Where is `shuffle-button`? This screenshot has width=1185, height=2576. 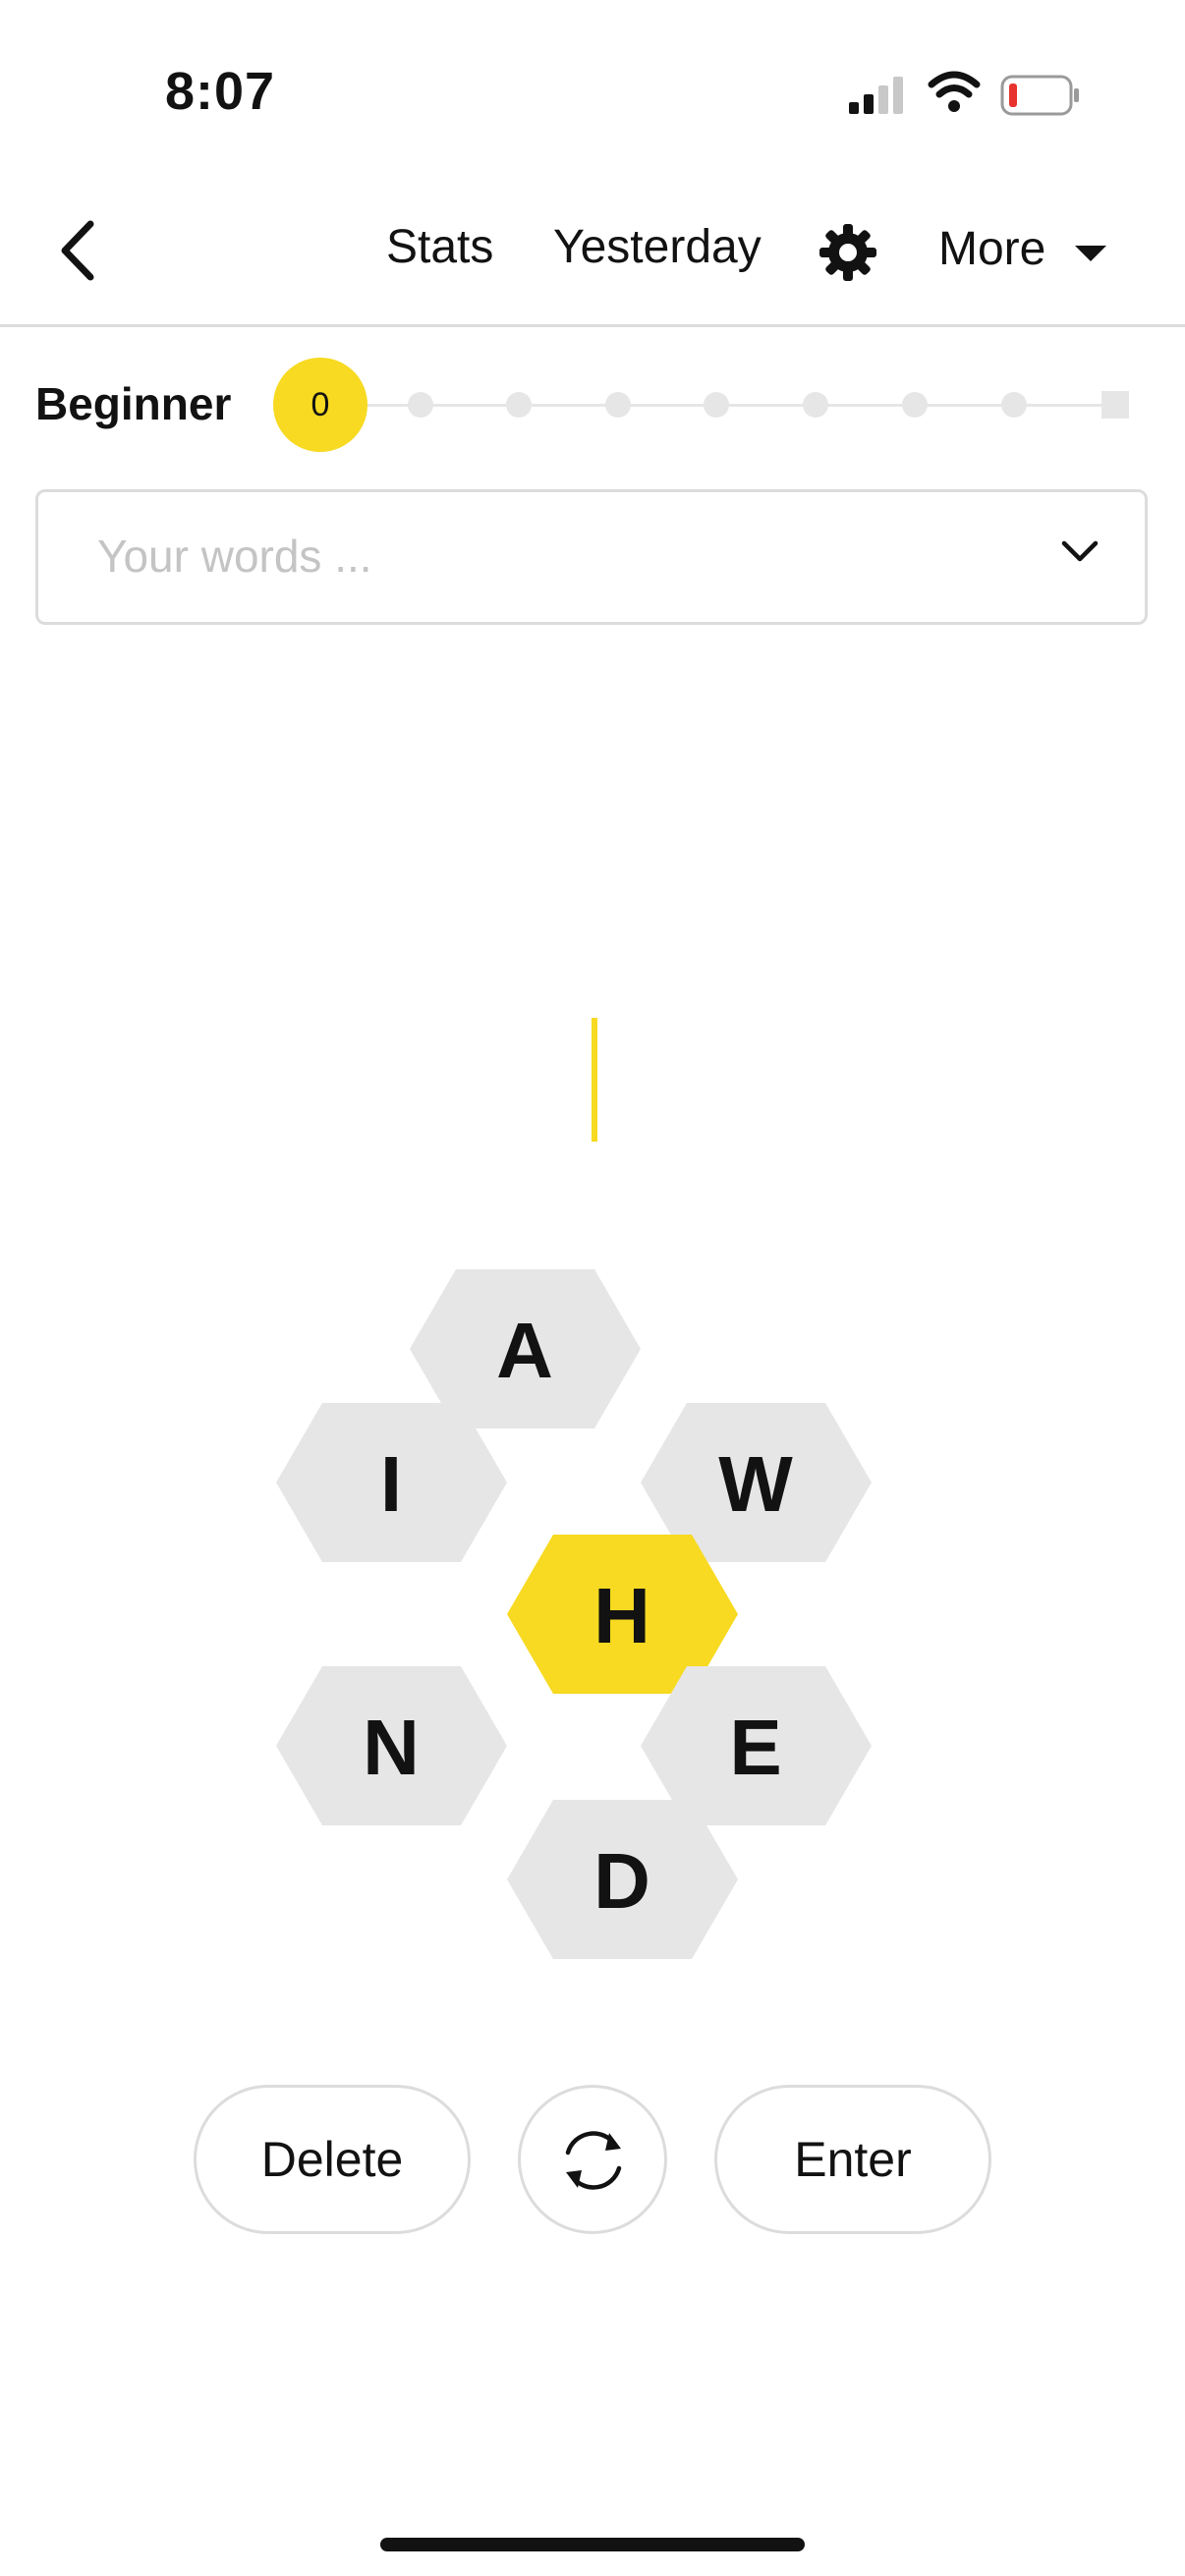
shuffle-button is located at coordinates (592, 2159).